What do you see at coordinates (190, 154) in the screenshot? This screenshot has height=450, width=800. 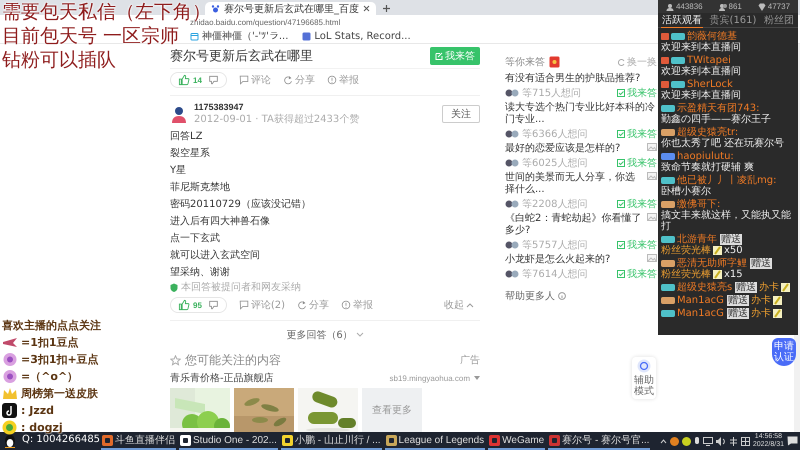 I see `answer-line: 裂空星系` at bounding box center [190, 154].